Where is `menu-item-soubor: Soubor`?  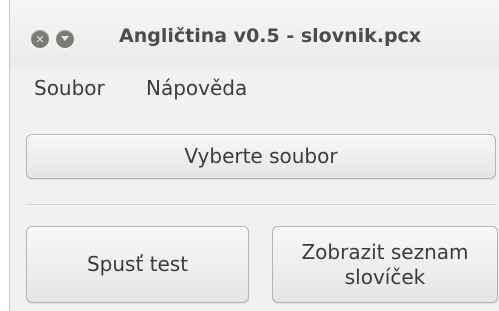 menu-item-soubor: Soubor is located at coordinates (69, 88).